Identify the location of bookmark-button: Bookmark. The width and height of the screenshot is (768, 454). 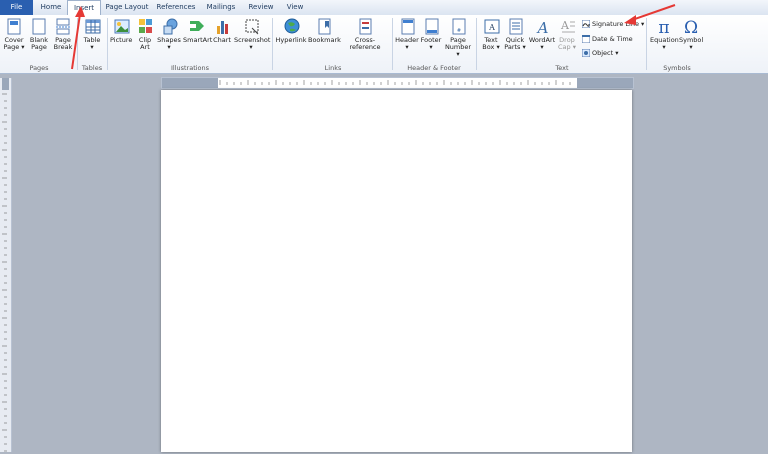
(324, 31).